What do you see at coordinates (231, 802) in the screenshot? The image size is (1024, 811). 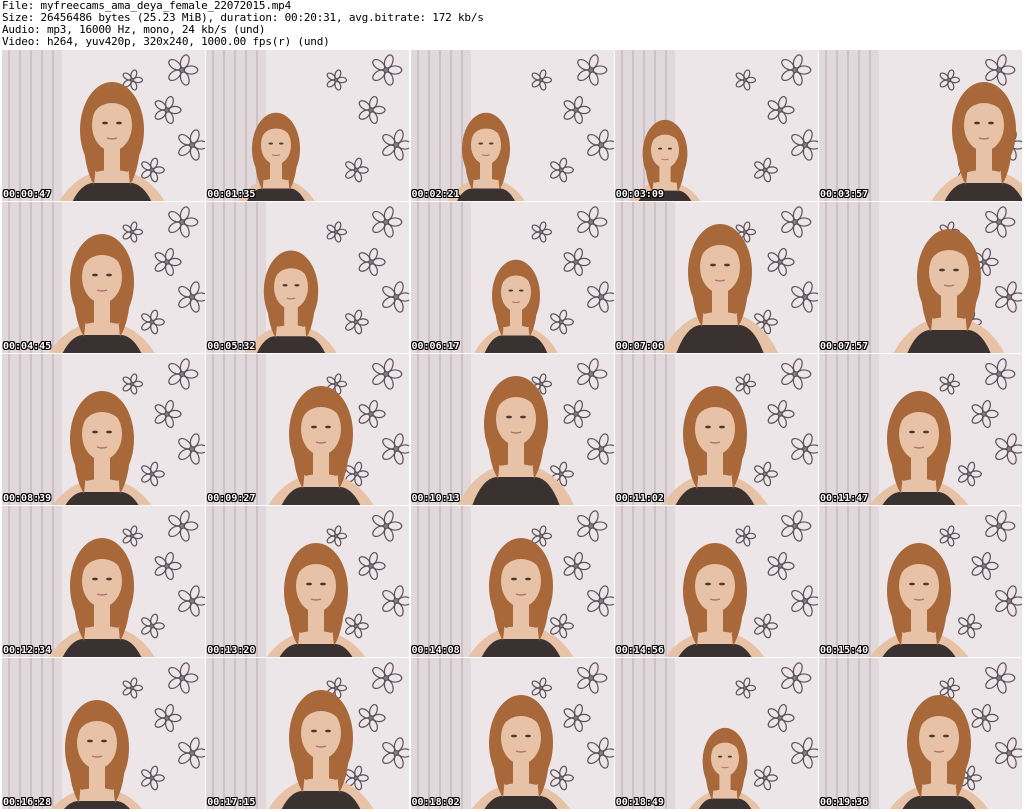 I see `thumbnail-timestamp: 00:17:15` at bounding box center [231, 802].